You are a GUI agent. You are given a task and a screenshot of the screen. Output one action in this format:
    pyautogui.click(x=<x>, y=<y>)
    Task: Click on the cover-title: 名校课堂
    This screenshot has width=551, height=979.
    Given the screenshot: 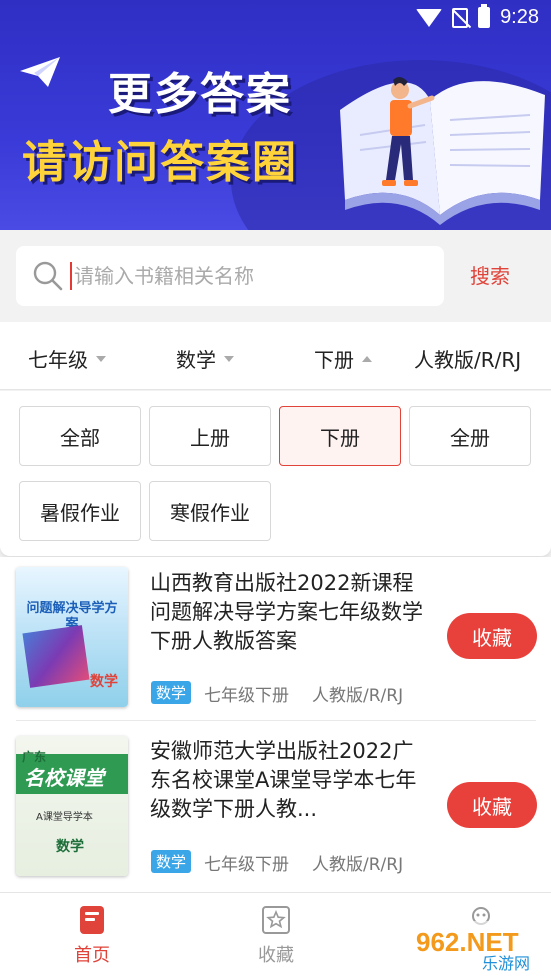 What is the action you would take?
    pyautogui.click(x=64, y=778)
    